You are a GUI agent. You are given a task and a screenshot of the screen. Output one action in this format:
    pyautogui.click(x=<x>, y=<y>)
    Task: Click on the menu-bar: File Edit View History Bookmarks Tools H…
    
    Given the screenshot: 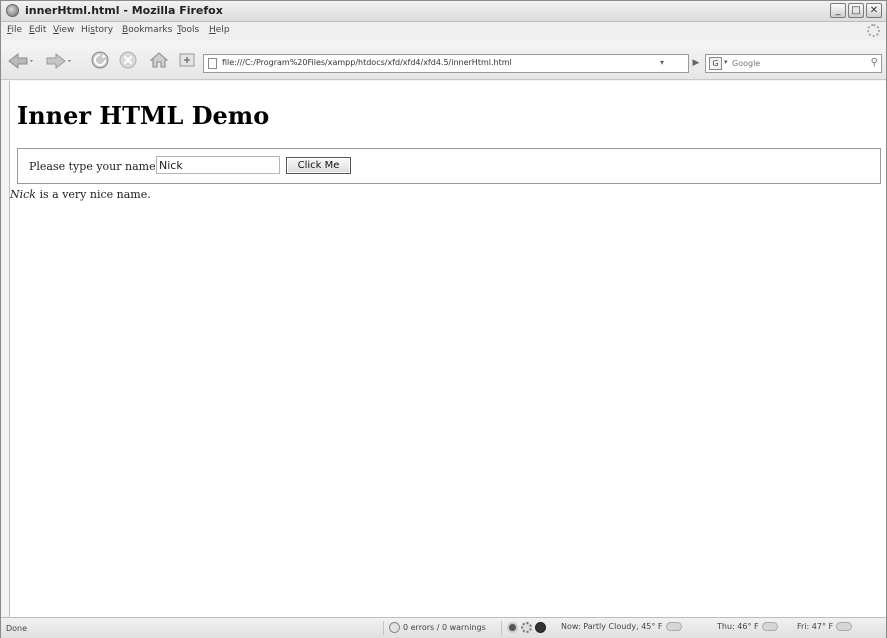 What is the action you would take?
    pyautogui.click(x=443, y=31)
    